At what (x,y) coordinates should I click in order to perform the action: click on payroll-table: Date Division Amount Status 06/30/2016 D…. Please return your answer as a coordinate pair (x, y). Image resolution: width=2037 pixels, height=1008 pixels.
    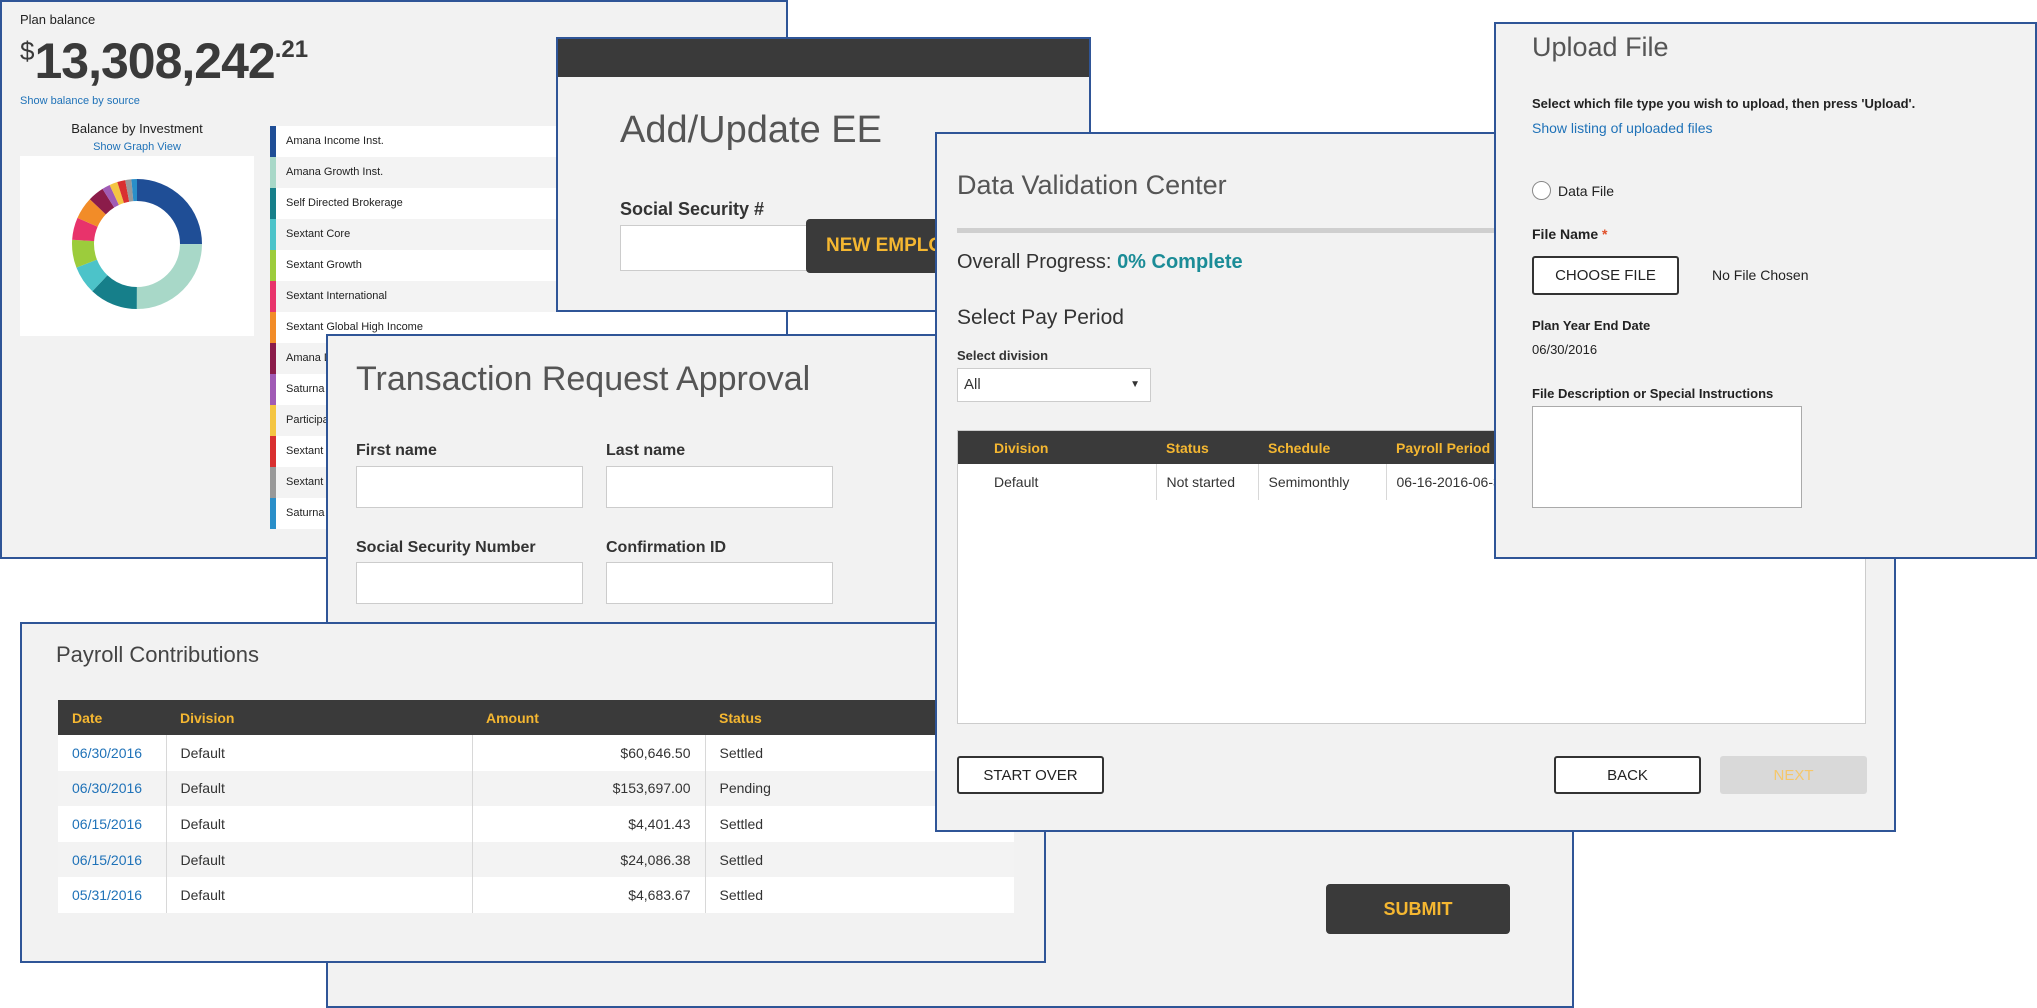
    Looking at the image, I should click on (536, 806).